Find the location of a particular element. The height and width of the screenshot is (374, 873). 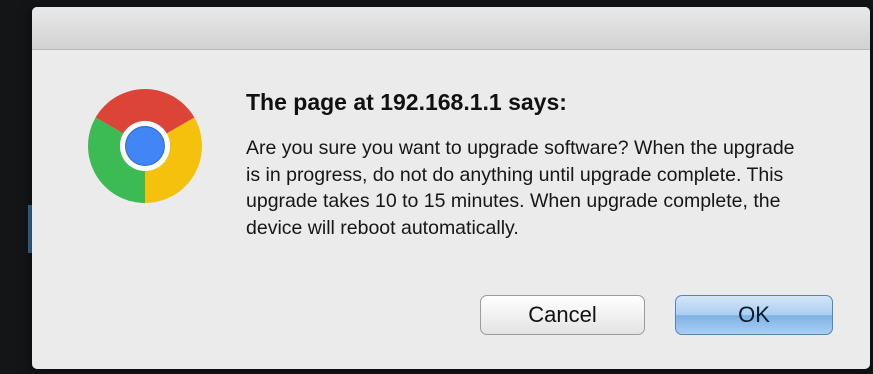

dialog-title: The page at 192.168.1.1 says: is located at coordinates (406, 102).